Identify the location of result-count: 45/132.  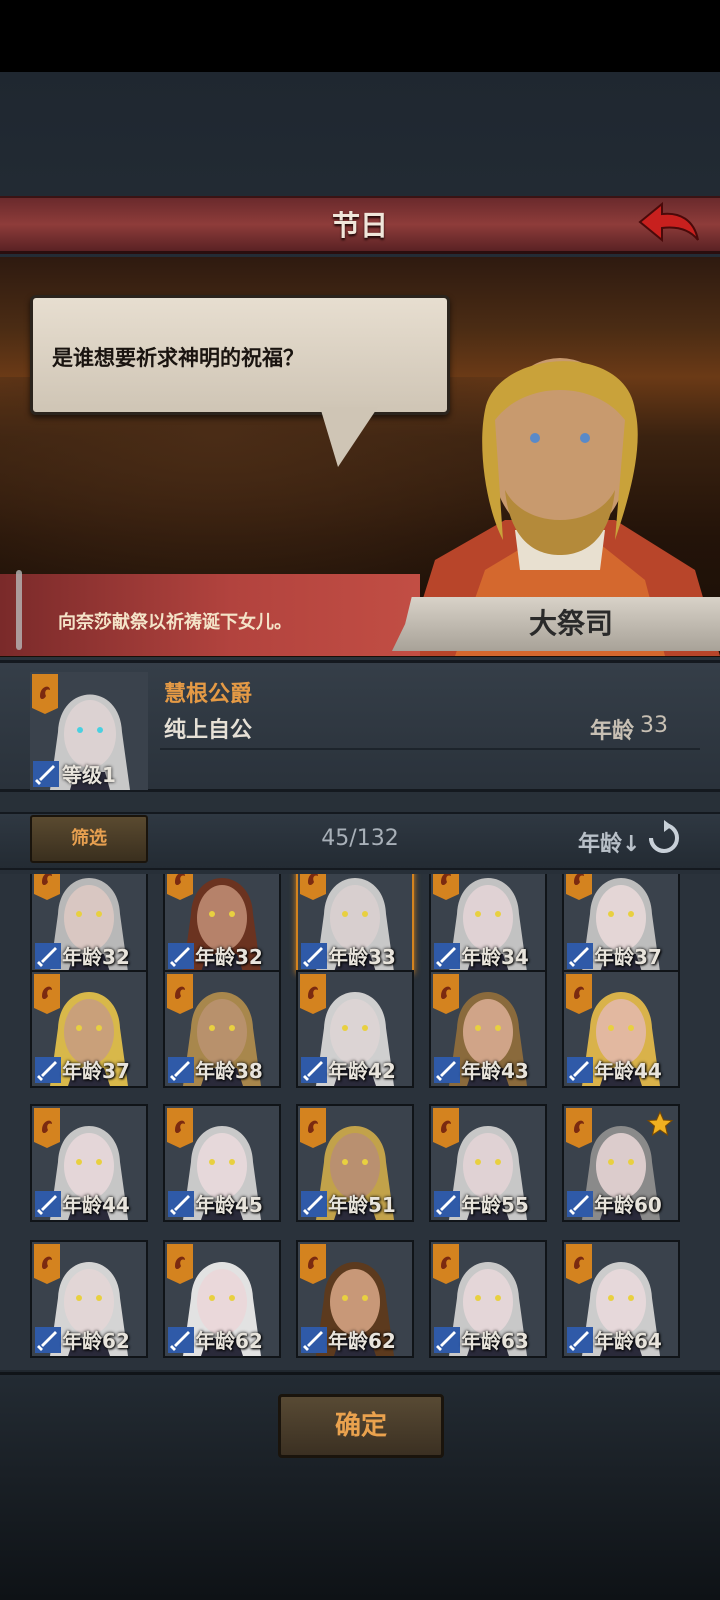
(360, 838).